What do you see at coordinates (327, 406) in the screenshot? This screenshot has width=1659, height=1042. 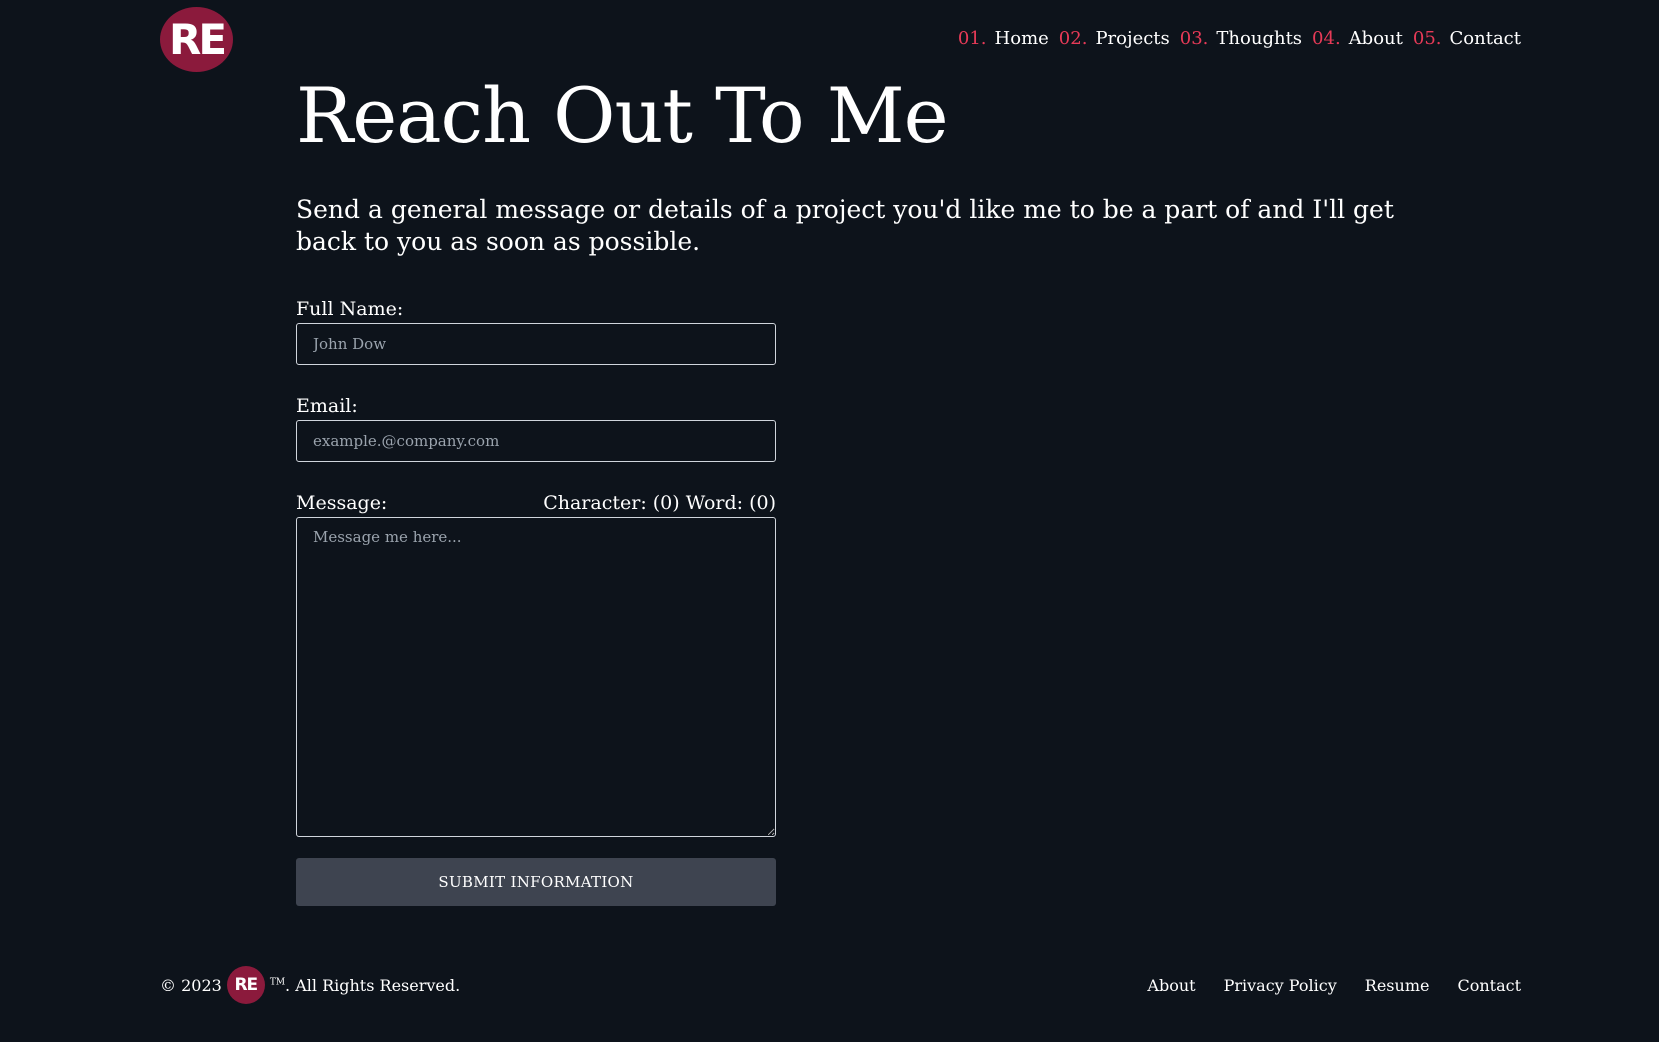 I see `email-label: Email:` at bounding box center [327, 406].